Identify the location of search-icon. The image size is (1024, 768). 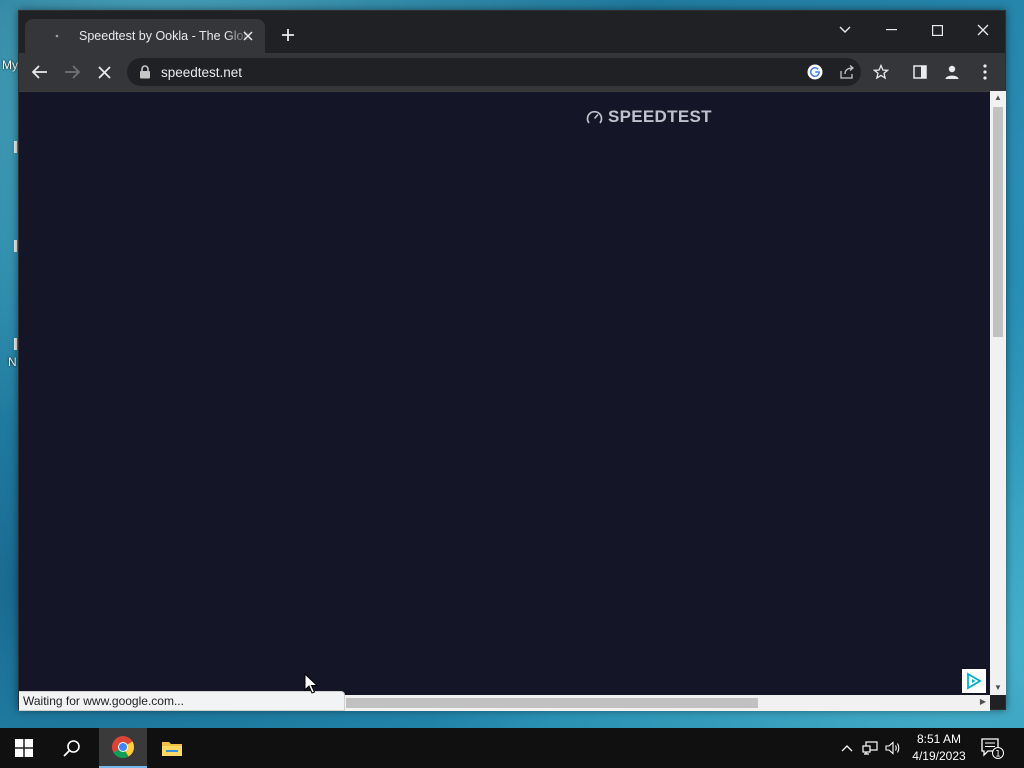
(72, 748).